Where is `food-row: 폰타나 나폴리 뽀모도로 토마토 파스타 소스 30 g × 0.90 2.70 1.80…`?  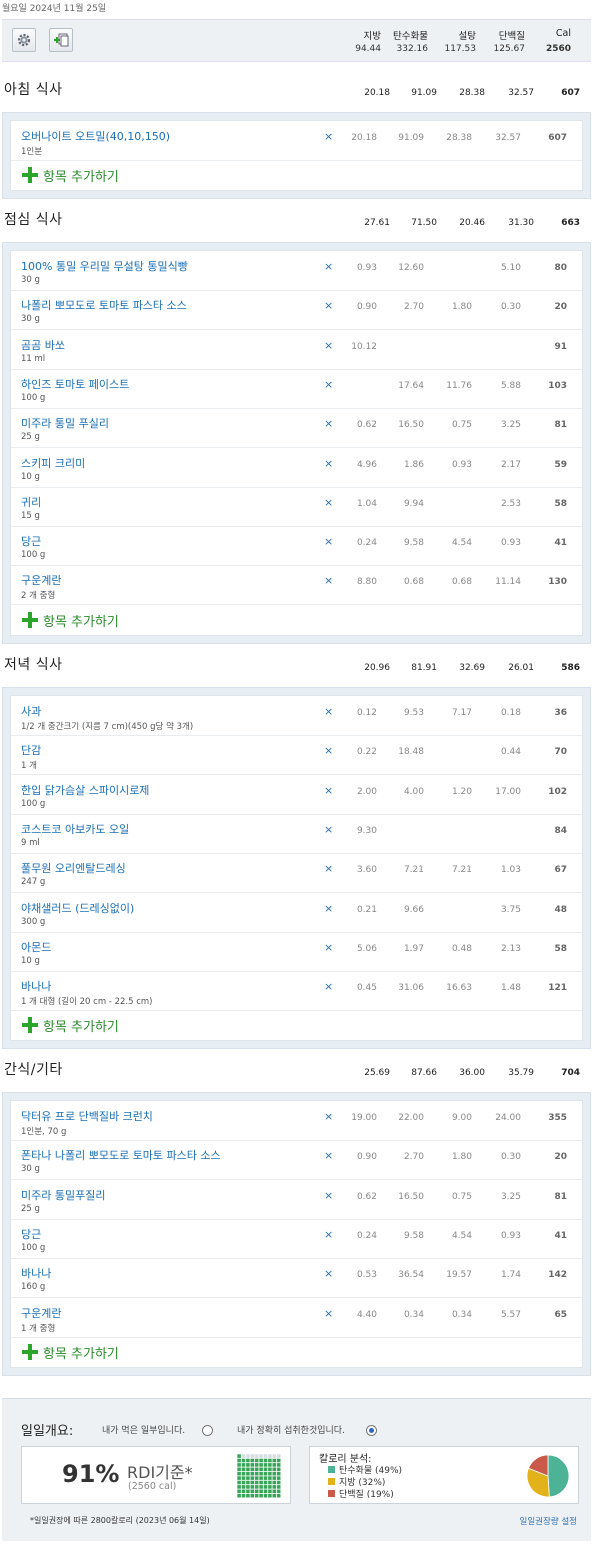
food-row: 폰타나 나폴리 뽀모도로 토마토 파스타 소스 30 g × 0.90 2.70 1.80… is located at coordinates (296, 1160).